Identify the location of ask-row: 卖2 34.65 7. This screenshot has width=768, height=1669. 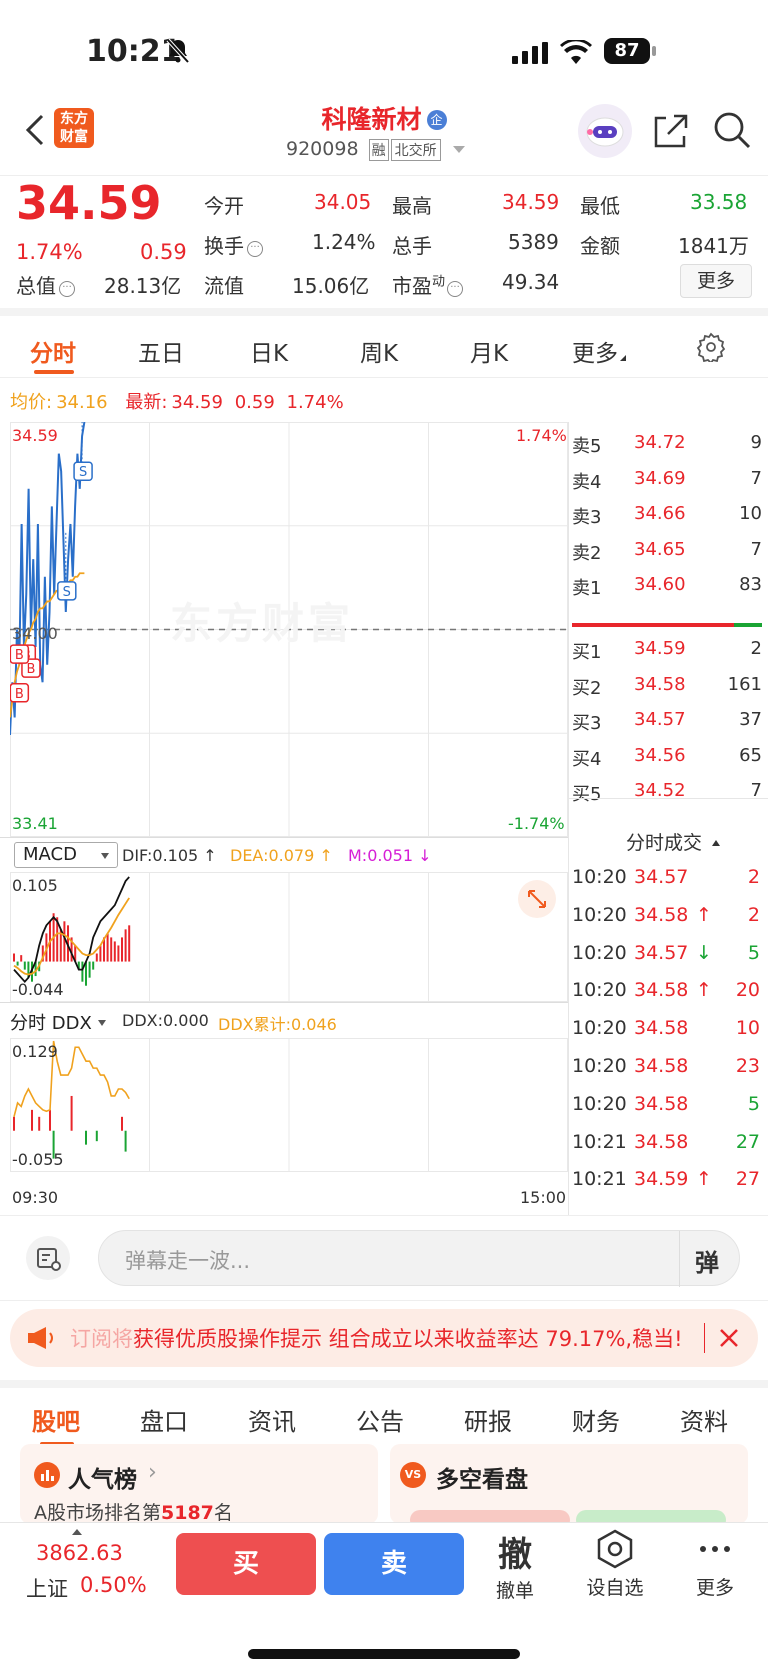
(667, 551).